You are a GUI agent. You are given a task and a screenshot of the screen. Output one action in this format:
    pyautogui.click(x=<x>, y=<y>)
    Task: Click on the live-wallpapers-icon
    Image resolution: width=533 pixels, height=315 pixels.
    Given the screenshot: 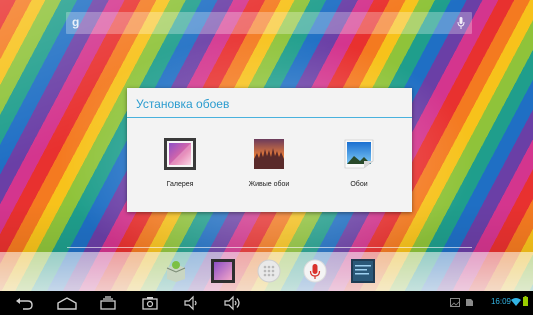 What is the action you would take?
    pyautogui.click(x=269, y=154)
    